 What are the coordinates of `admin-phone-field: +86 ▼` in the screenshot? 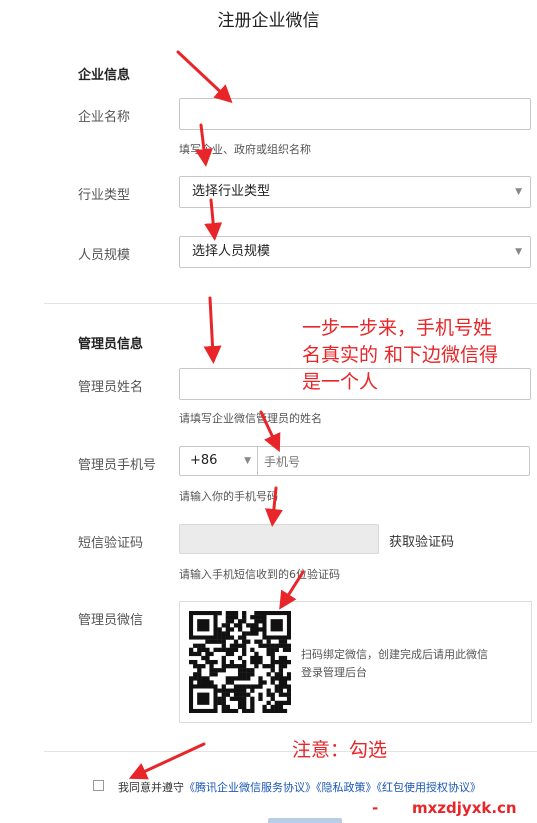 It's located at (355, 461).